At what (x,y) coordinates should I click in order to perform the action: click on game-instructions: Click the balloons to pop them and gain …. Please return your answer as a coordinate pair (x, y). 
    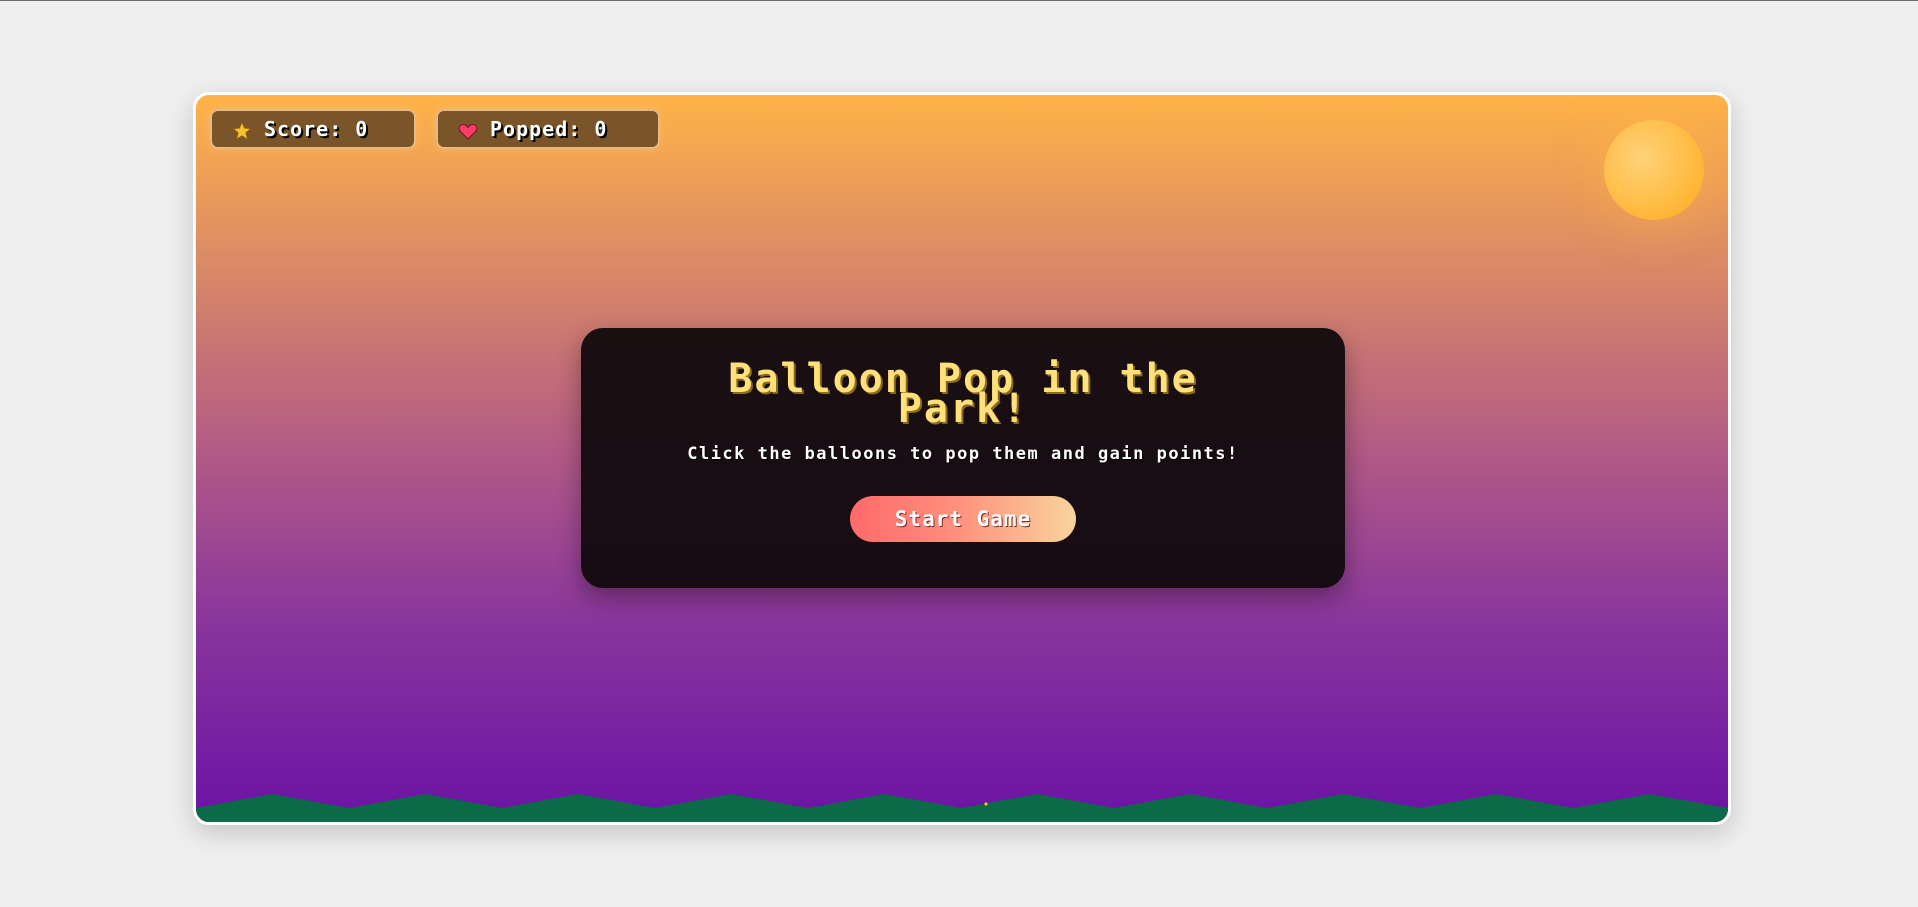
    Looking at the image, I should click on (963, 454).